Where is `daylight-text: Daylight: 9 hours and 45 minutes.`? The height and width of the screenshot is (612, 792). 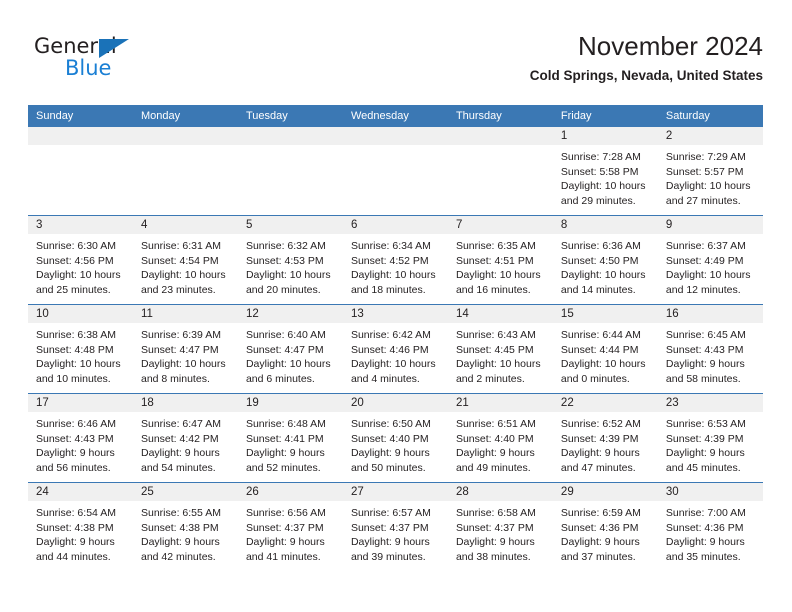
daylight-text: Daylight: 9 hours and 45 minutes. is located at coordinates (705, 460).